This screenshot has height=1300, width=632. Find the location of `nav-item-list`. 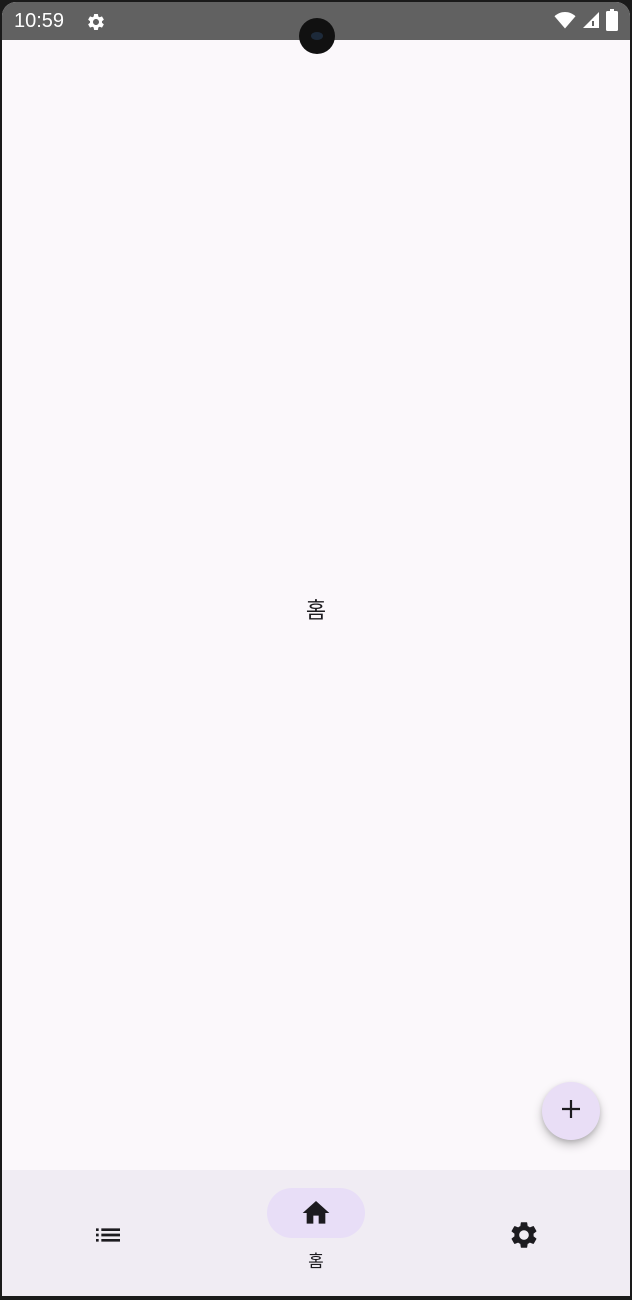

nav-item-list is located at coordinates (108, 1233).